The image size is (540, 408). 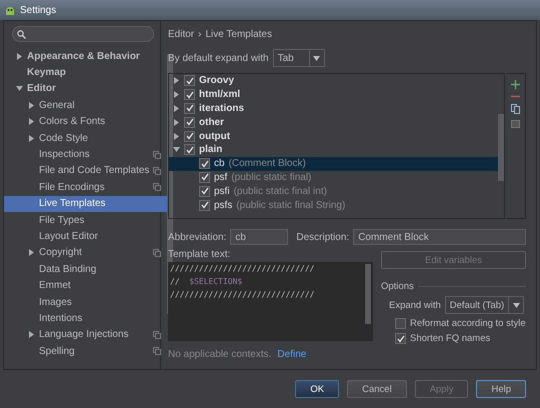 I want to click on remove-icon, so click(x=515, y=96).